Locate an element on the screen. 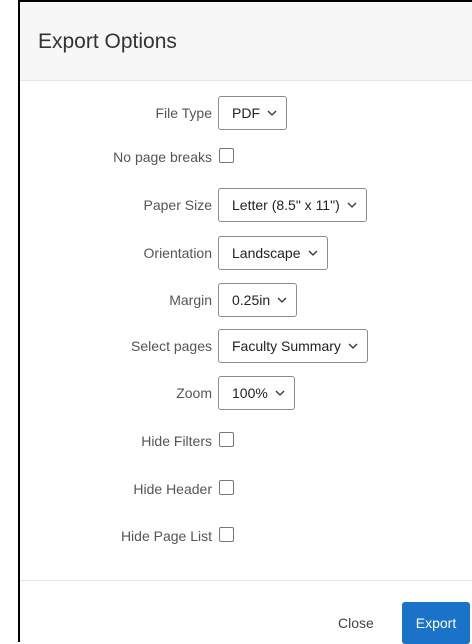 The height and width of the screenshot is (644, 472). paper-size-row: Paper Size Letter (8.5" x 11") is located at coordinates (240, 205).